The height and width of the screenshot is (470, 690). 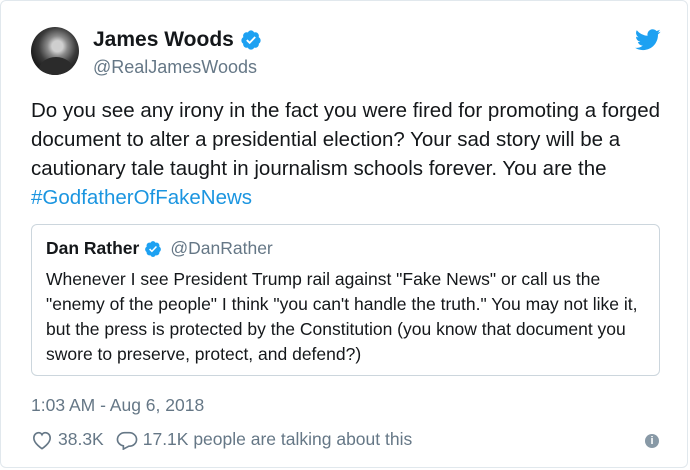 I want to click on hashtag-link: #GodfatherOfFakeNews, so click(x=141, y=197).